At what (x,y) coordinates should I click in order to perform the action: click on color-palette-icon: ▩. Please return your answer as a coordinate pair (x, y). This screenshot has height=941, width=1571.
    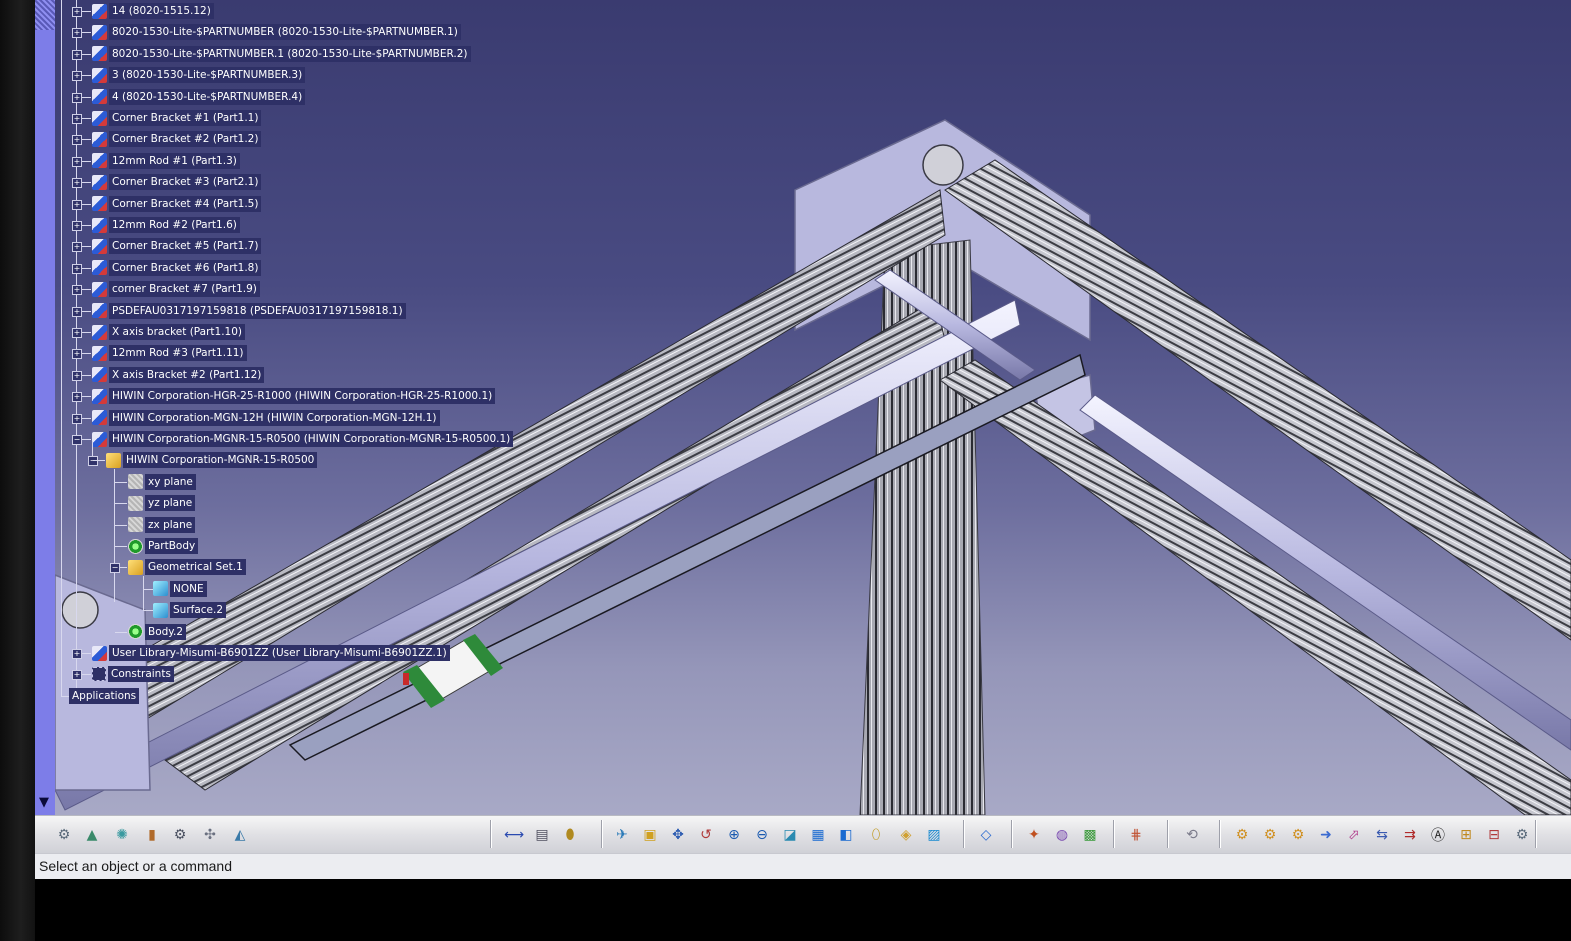
    Looking at the image, I should click on (1090, 835).